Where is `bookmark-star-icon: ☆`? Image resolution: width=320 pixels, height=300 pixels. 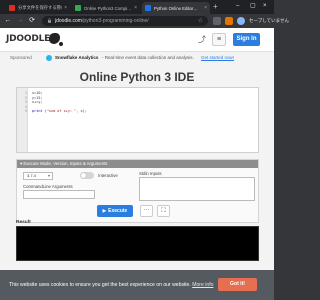
bookmark-star-icon: ☆ is located at coordinates (200, 21).